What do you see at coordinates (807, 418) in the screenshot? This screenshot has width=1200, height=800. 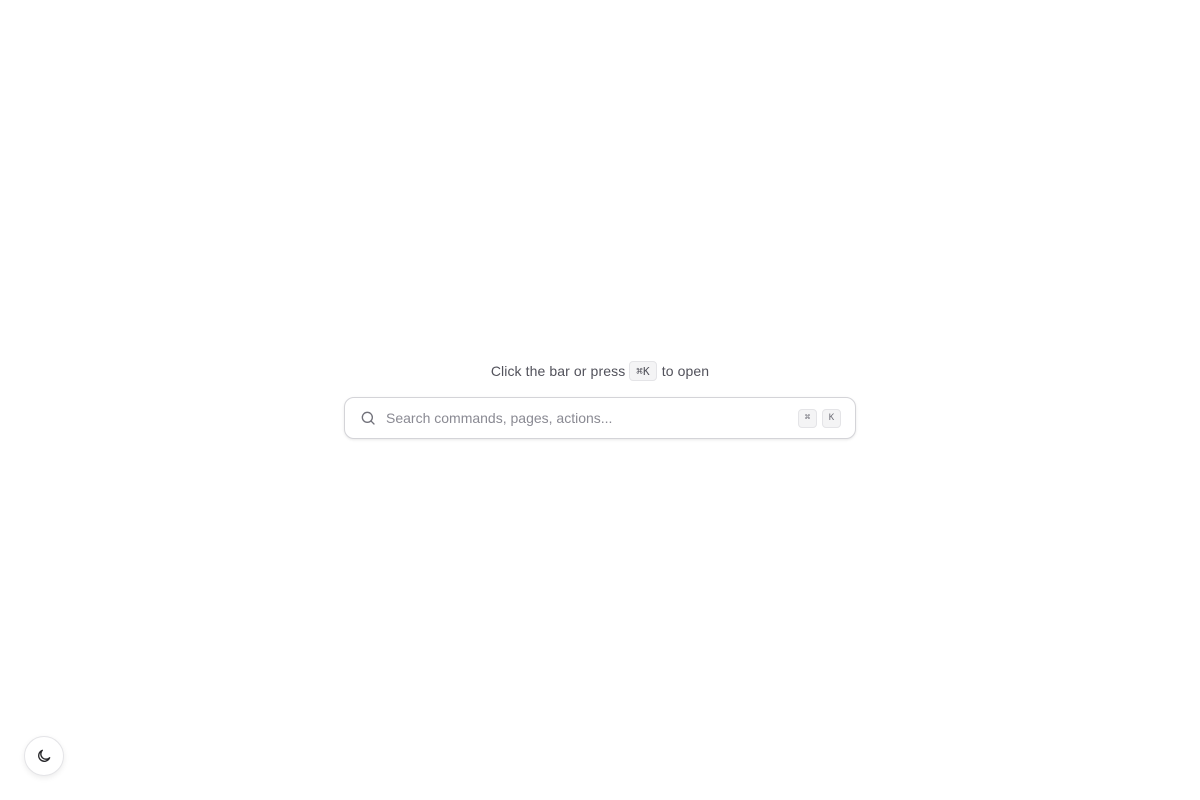 I see `command-key: ⌘` at bounding box center [807, 418].